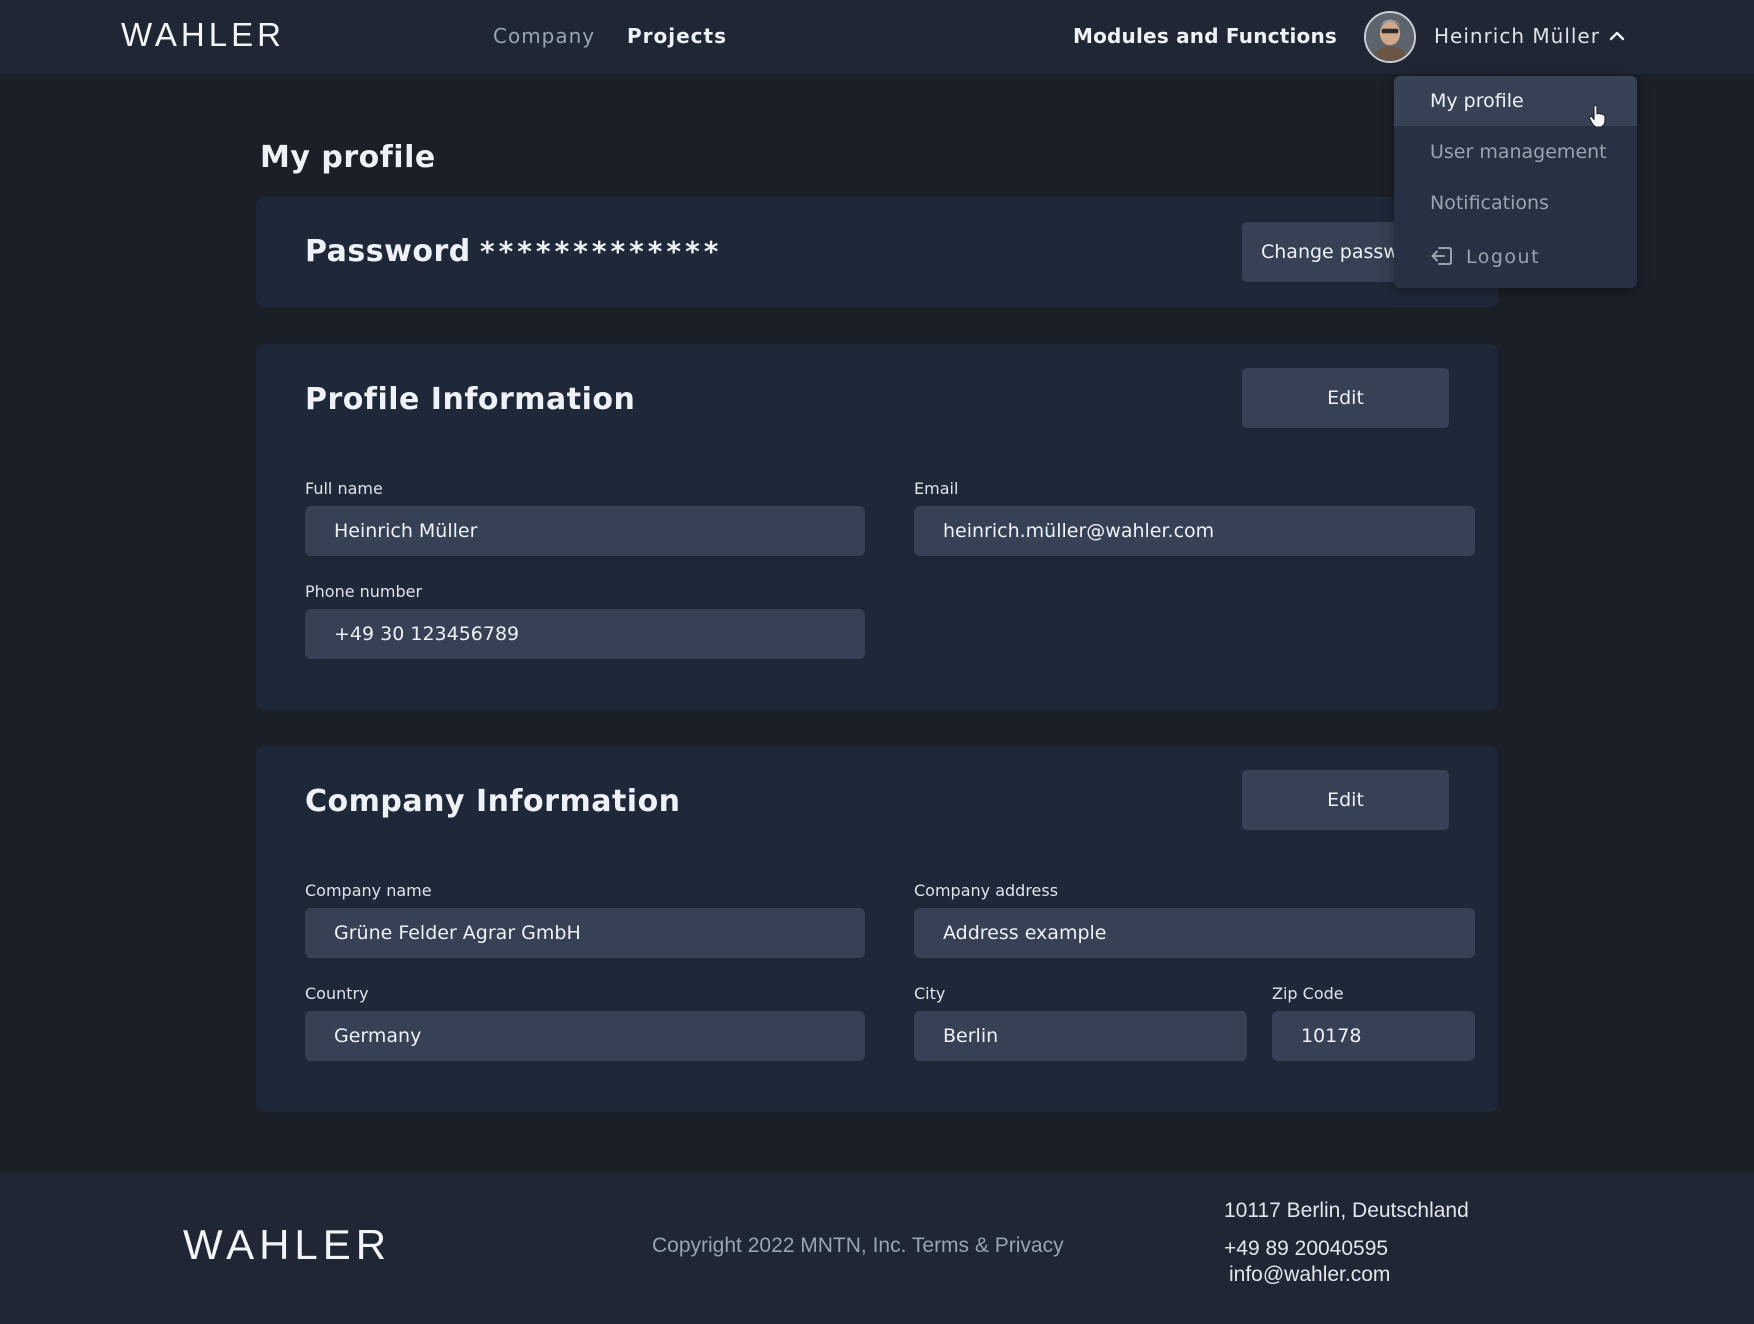  I want to click on user-menu-toggle: Heinrich Müller, so click(1495, 37).